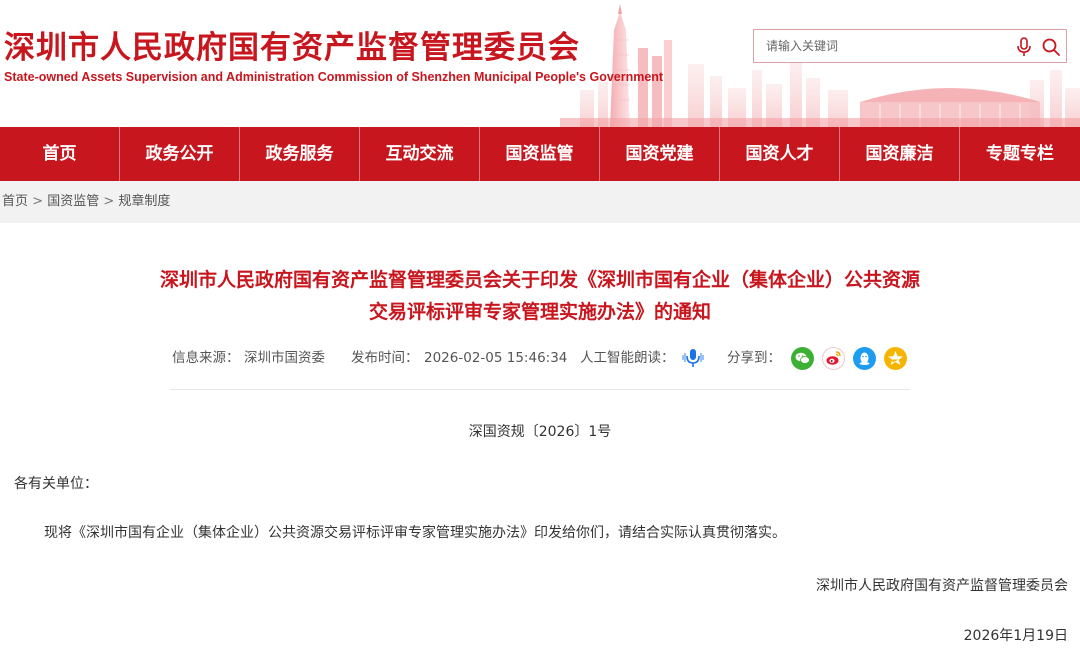 This screenshot has width=1080, height=668. I want to click on share-label: 分享到：, so click(754, 358).